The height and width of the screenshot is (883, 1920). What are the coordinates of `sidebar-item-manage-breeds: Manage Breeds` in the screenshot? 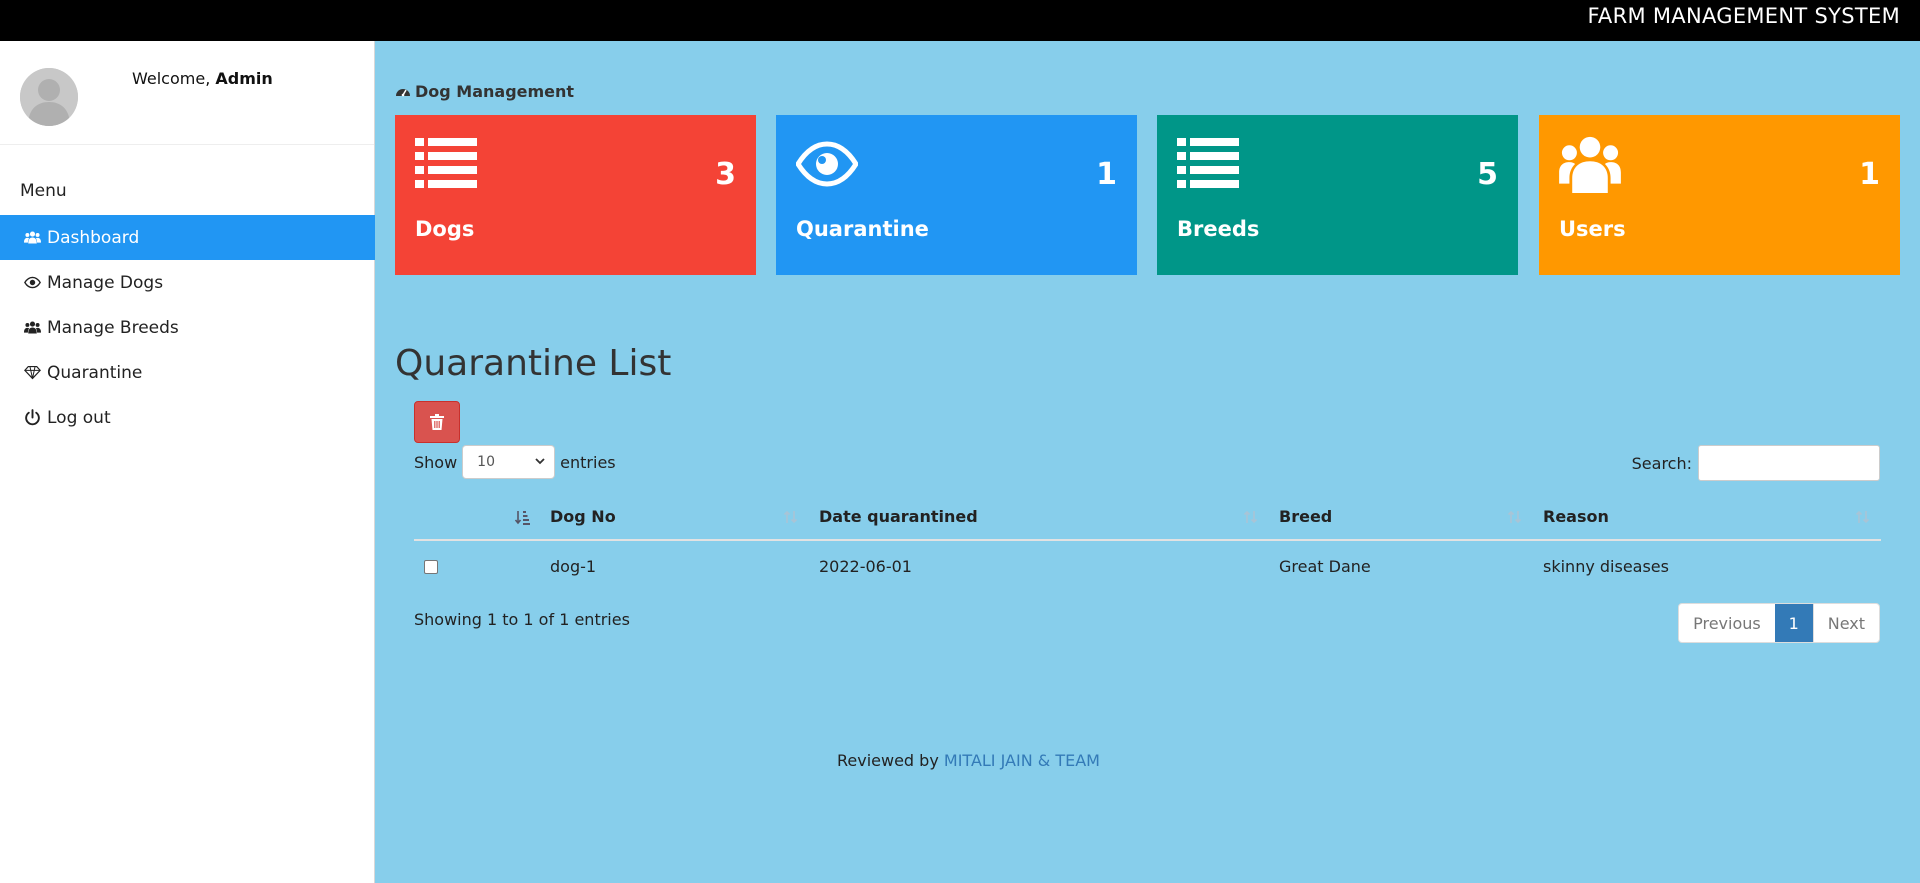 It's located at (187, 327).